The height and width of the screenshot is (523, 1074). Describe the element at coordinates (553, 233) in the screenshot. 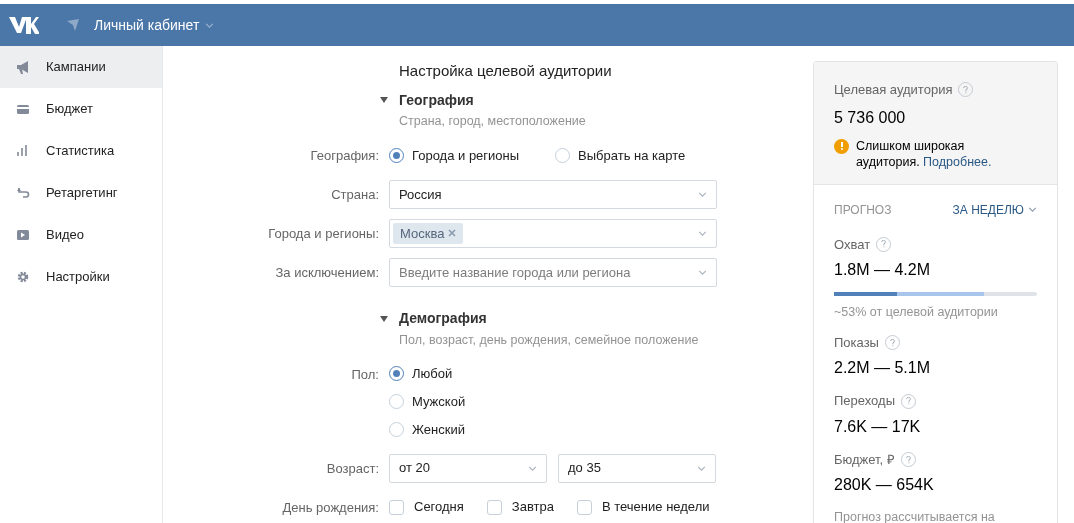

I see `tag-input-field: Москва` at that location.